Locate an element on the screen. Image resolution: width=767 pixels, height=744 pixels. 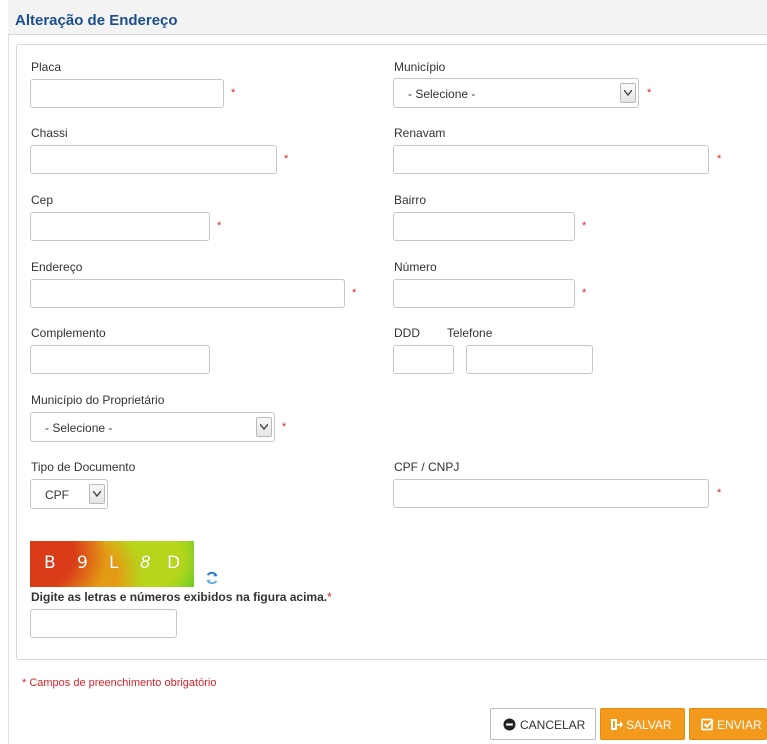
municipio-selected: - Selecione - is located at coordinates (442, 94).